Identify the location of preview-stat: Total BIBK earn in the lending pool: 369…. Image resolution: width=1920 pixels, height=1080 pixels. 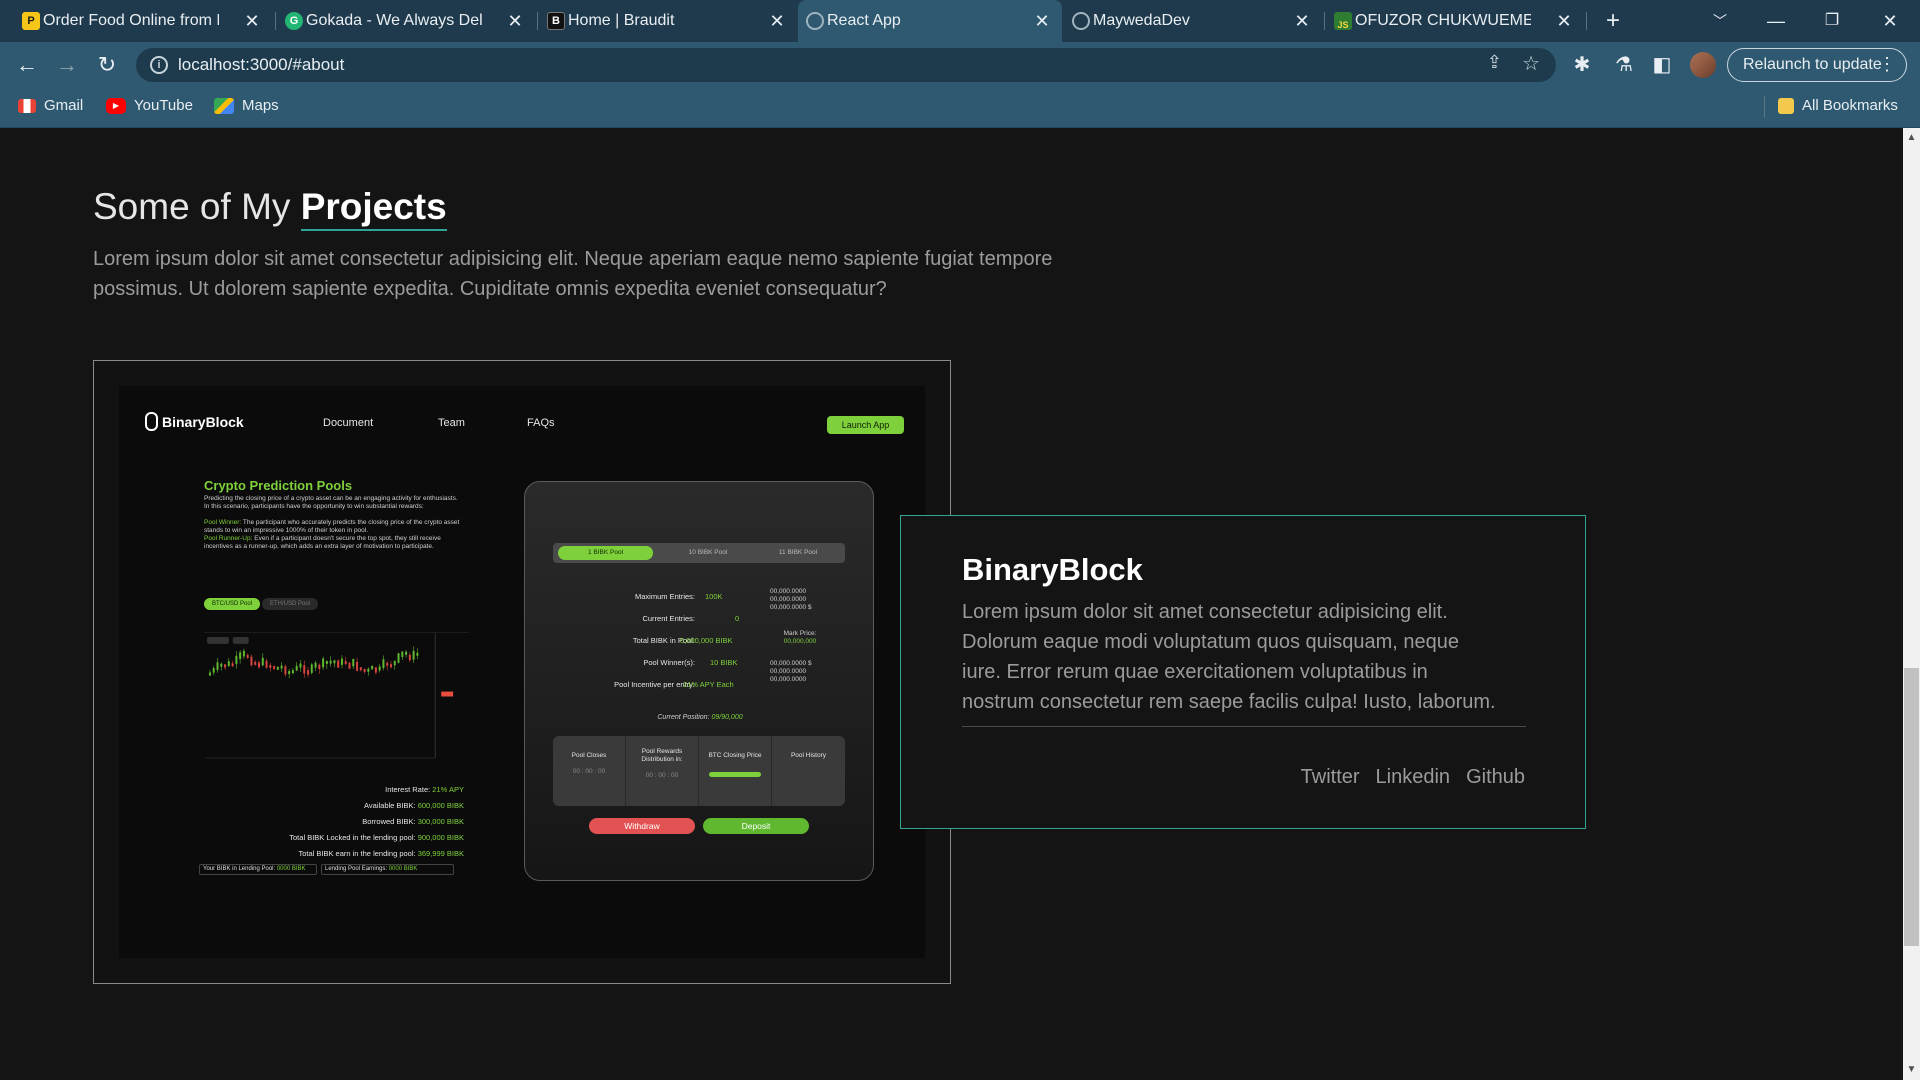
(346, 853).